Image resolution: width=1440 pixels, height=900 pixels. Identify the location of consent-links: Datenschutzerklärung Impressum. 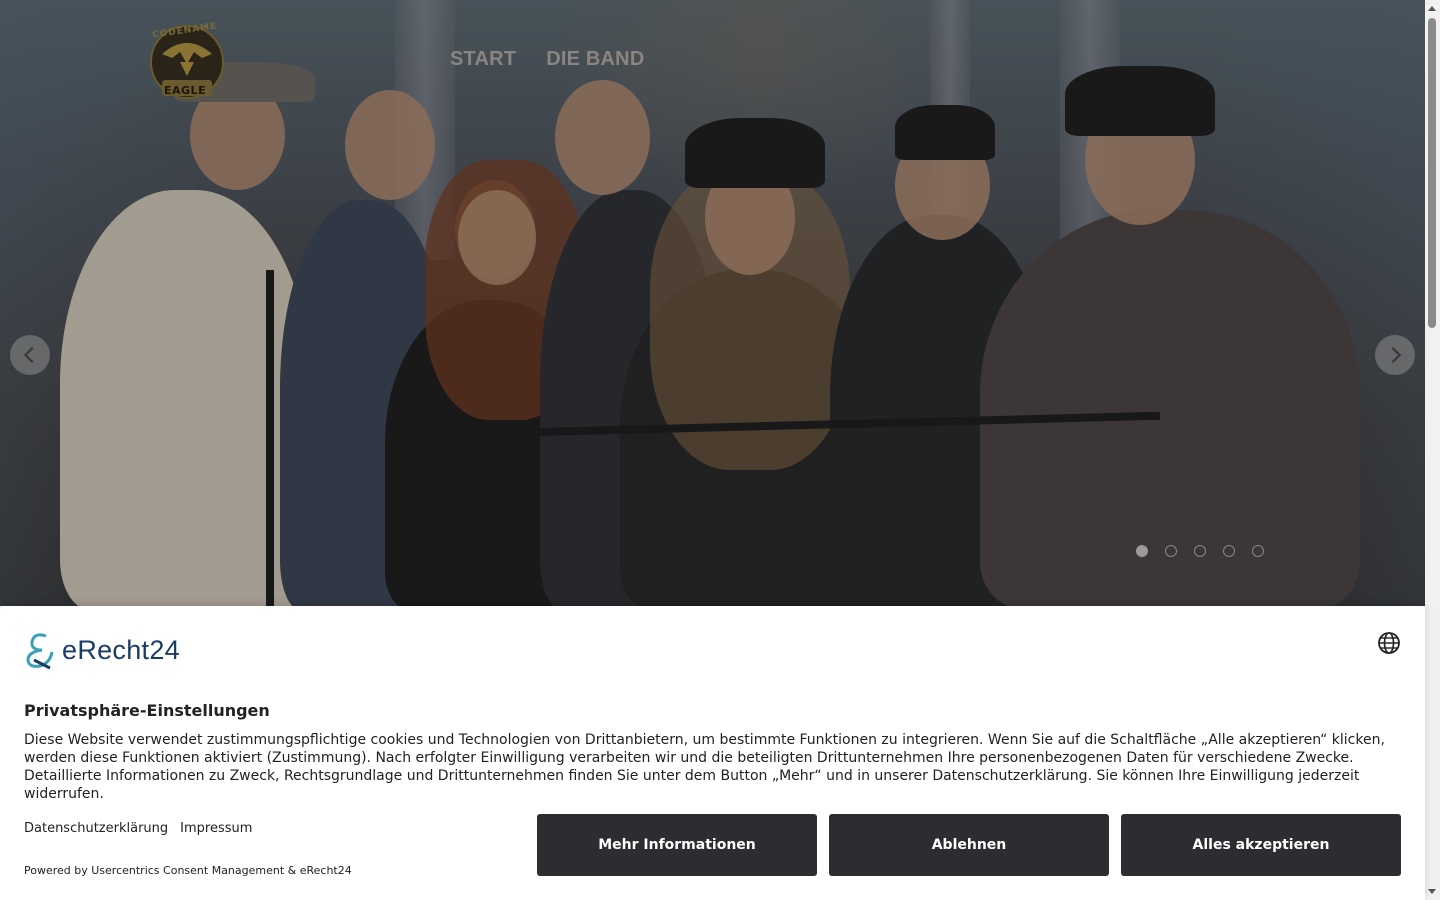
(138, 828).